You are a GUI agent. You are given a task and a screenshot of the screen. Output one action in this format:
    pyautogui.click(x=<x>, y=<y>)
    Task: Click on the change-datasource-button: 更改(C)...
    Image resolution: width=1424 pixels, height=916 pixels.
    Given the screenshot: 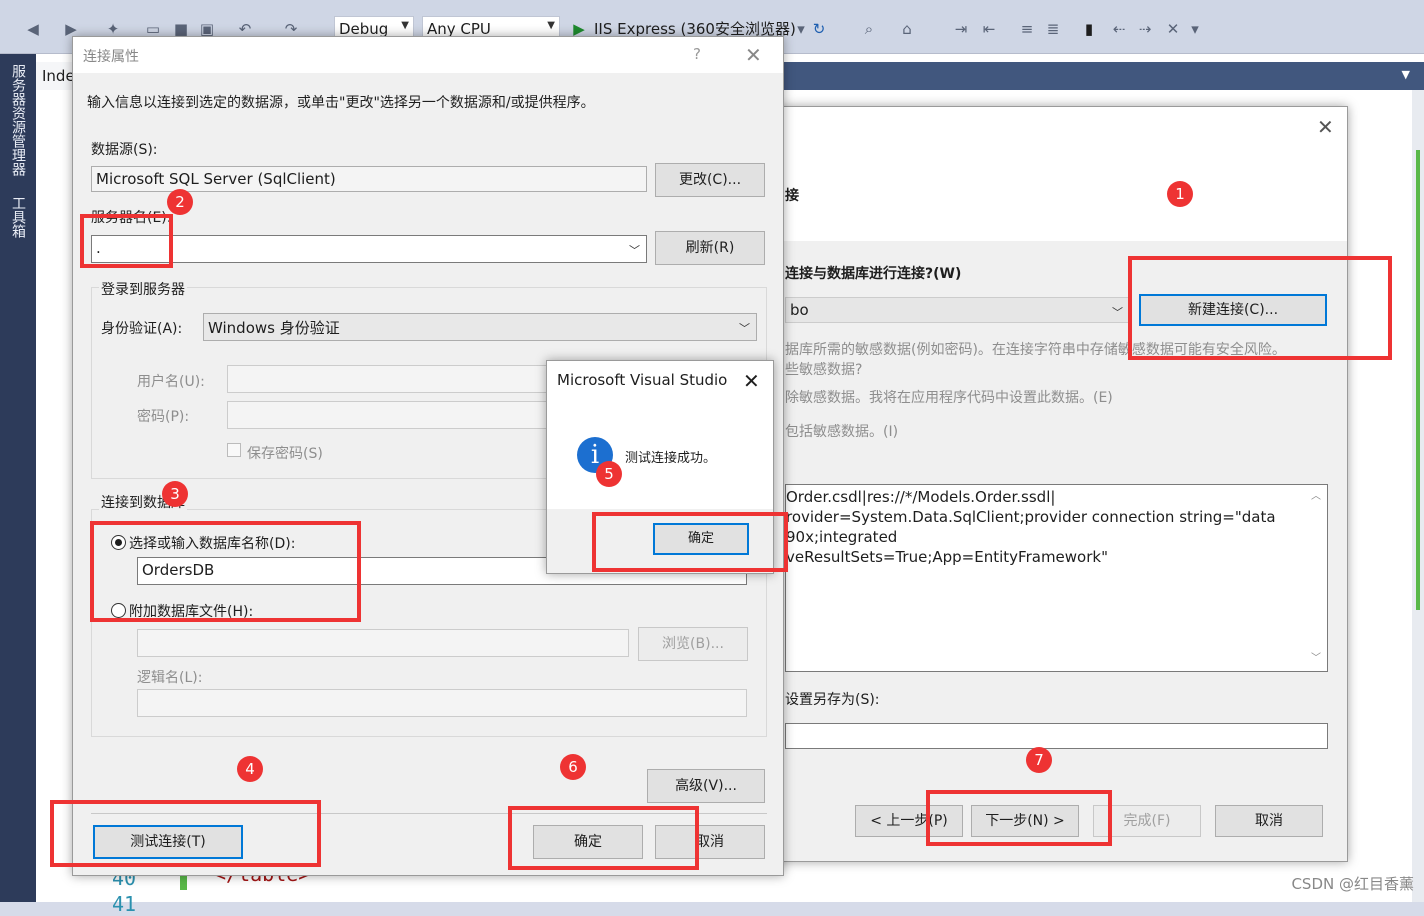 What is the action you would take?
    pyautogui.click(x=710, y=180)
    